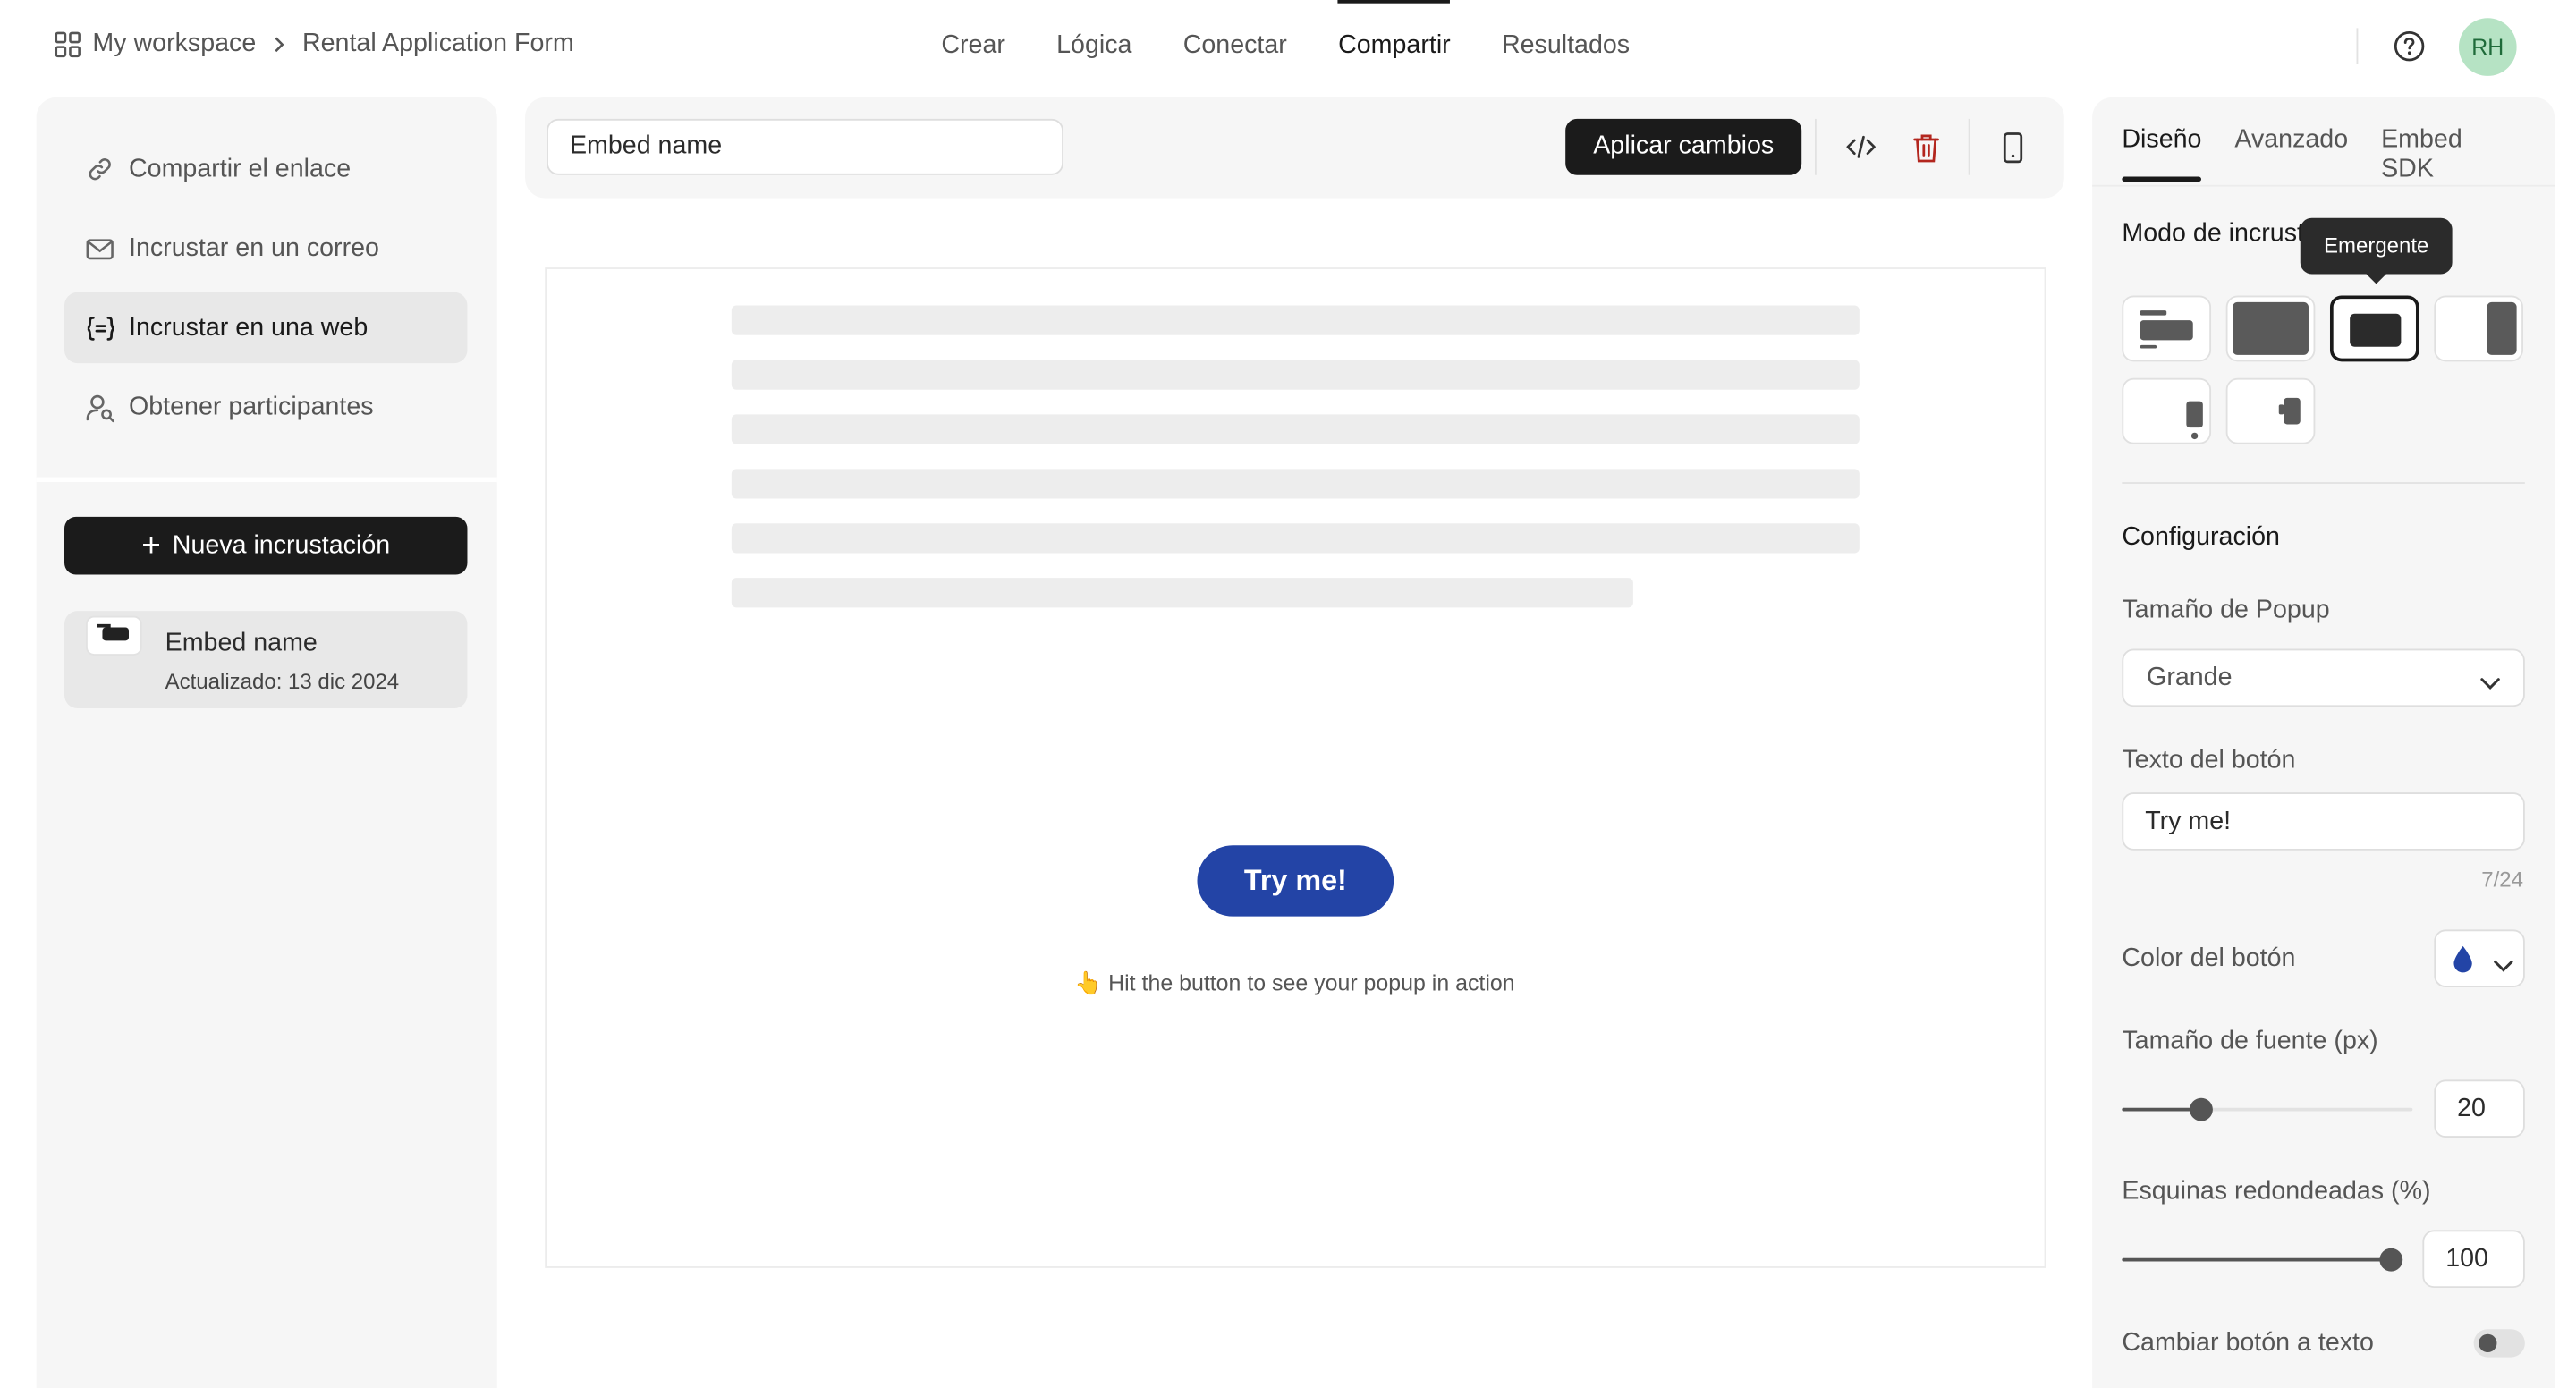  I want to click on mode-standard-button, so click(2167, 329).